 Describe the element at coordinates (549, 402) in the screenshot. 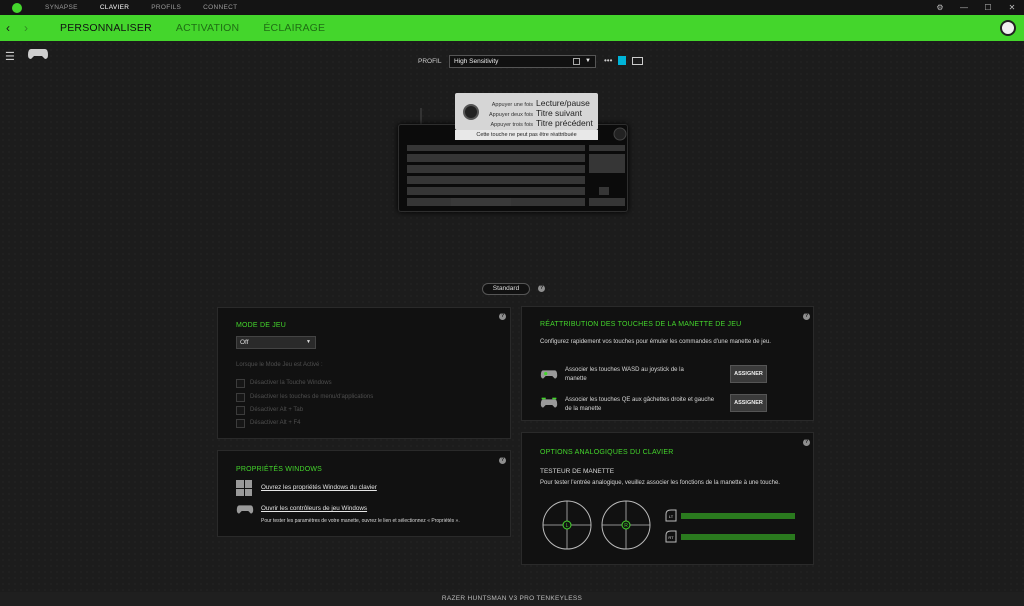

I see `gamepad-qe-icon` at that location.